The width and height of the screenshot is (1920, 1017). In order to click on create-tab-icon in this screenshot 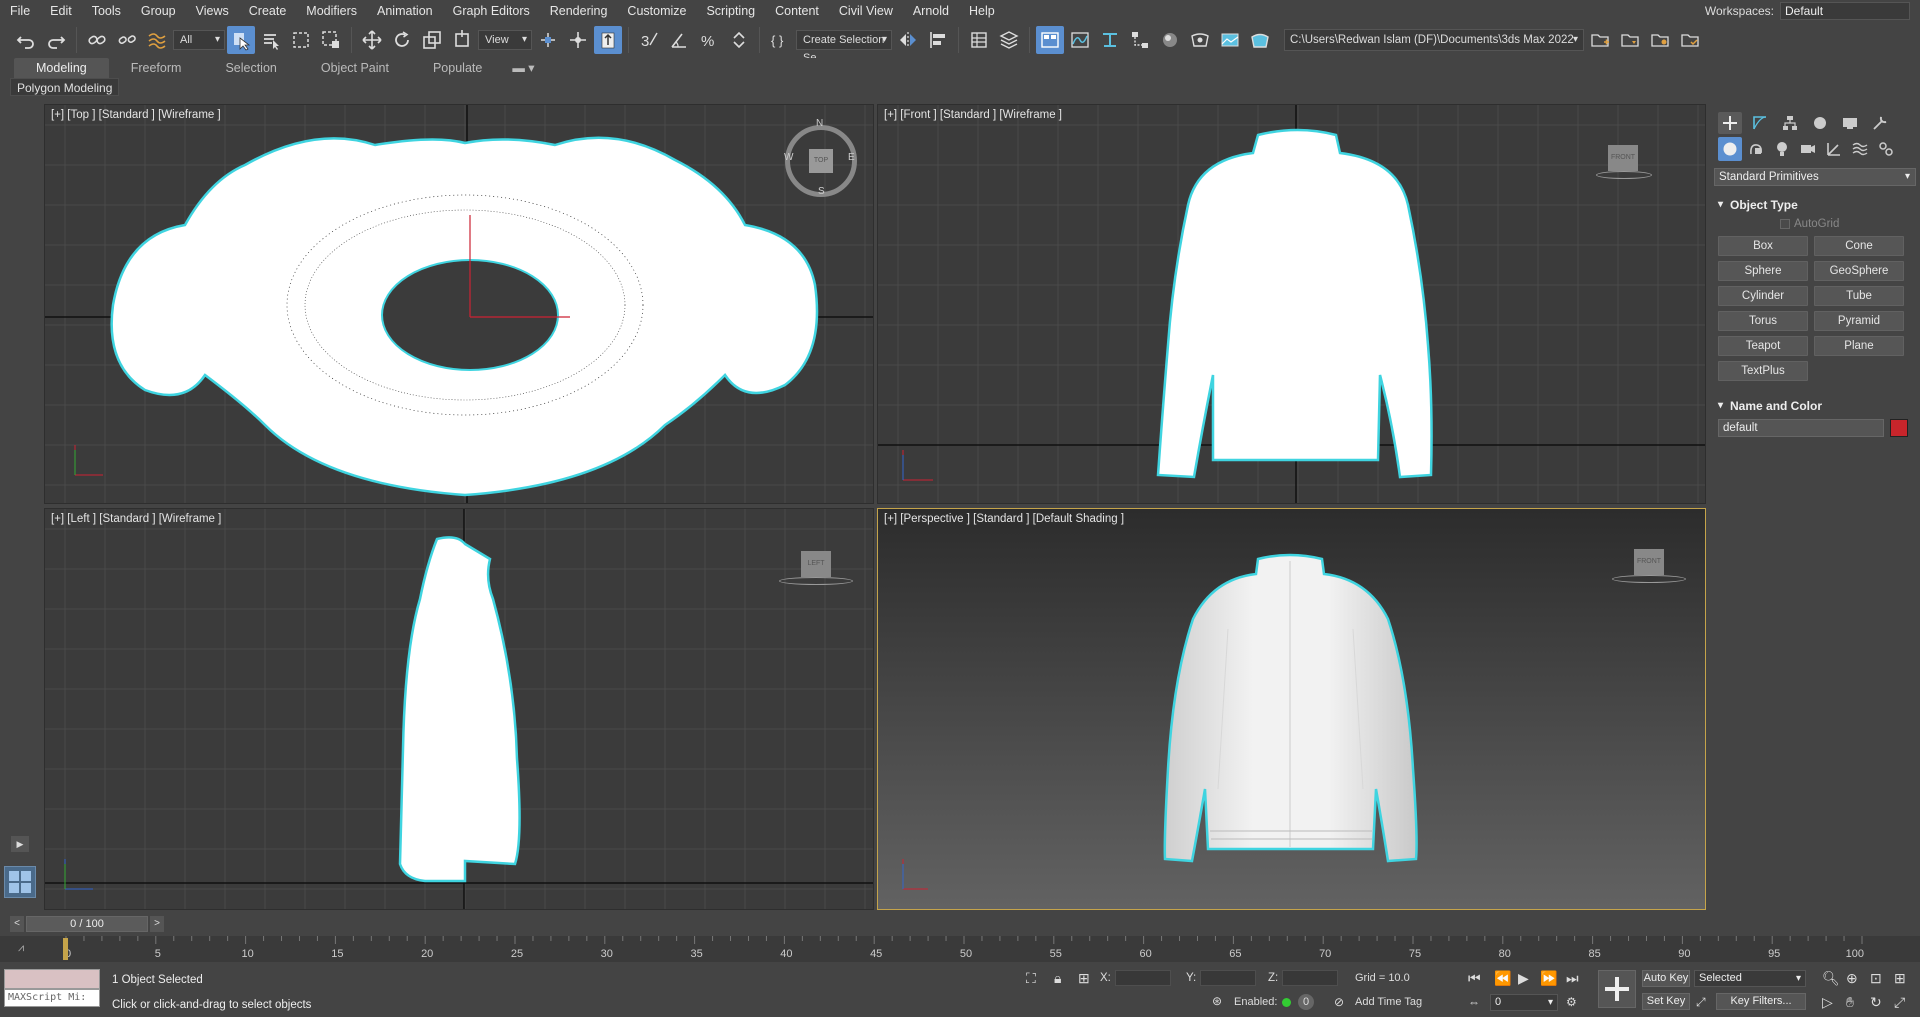, I will do `click(1730, 123)`.